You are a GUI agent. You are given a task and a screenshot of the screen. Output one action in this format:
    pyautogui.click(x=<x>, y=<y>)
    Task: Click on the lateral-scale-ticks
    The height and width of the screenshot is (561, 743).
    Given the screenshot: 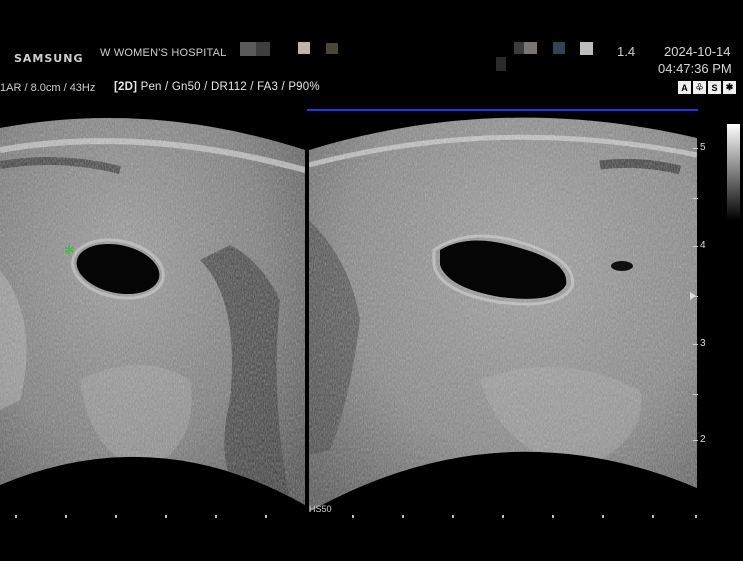 What is the action you would take?
    pyautogui.click(x=356, y=516)
    